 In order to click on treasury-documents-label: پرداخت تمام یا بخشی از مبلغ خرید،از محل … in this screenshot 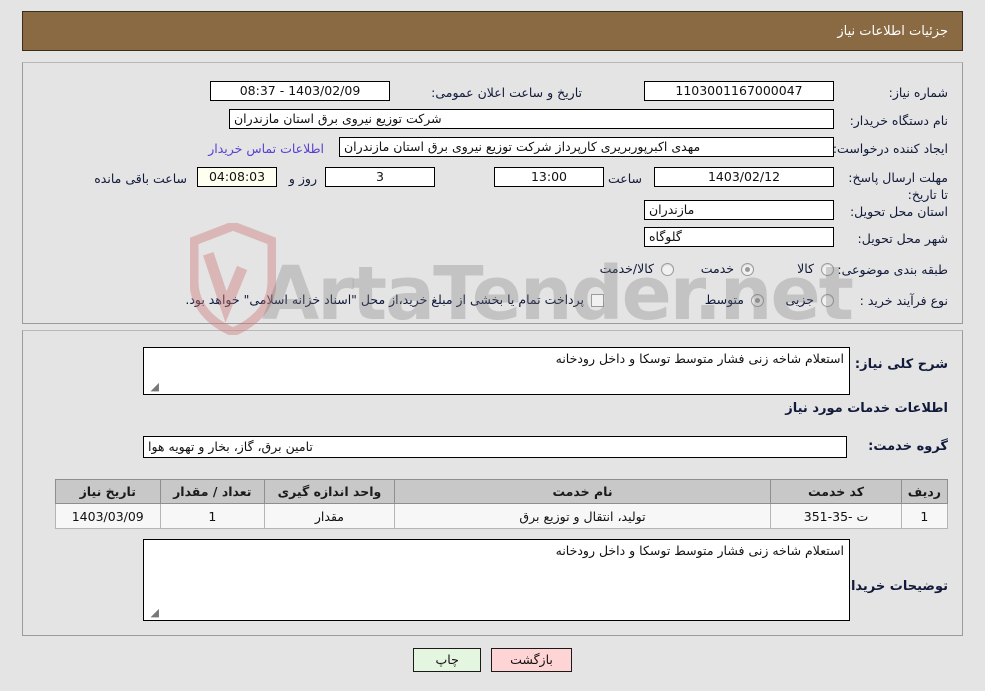, I will do `click(384, 299)`.